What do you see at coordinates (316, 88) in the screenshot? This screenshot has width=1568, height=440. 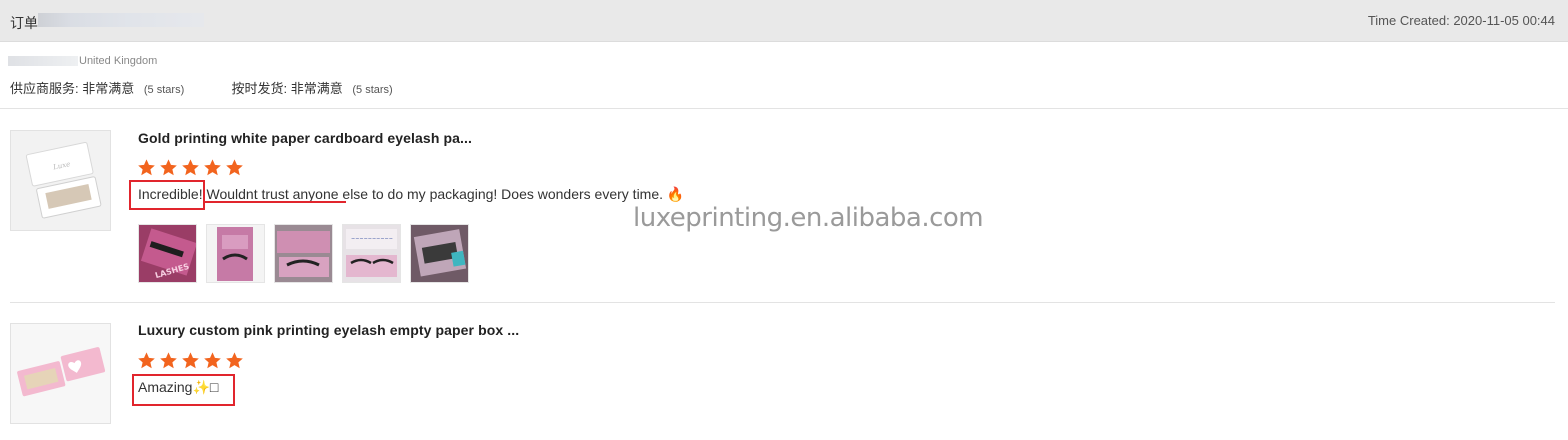 I see `on-time-shipment-value: 非常满意` at bounding box center [316, 88].